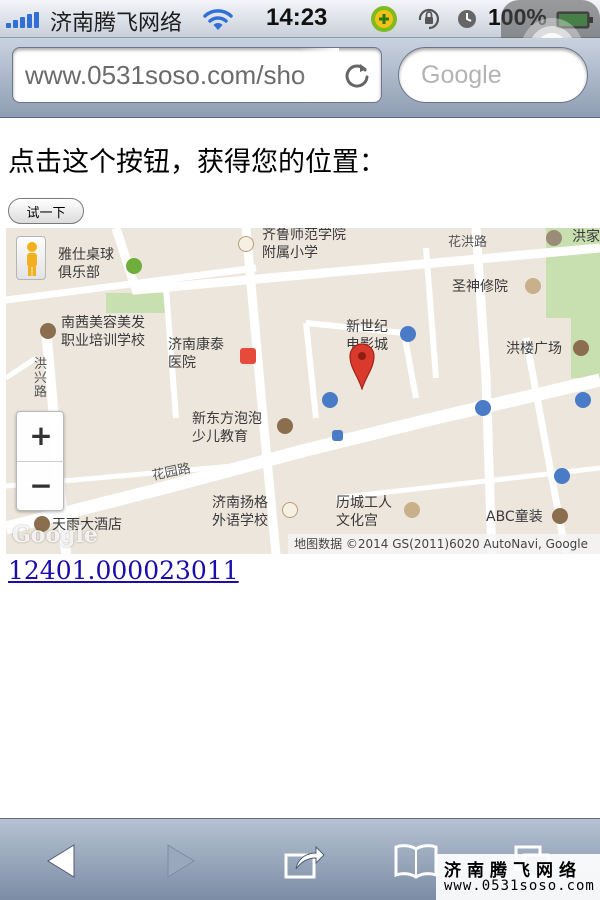  I want to click on culture-poi-icon, so click(412, 510).